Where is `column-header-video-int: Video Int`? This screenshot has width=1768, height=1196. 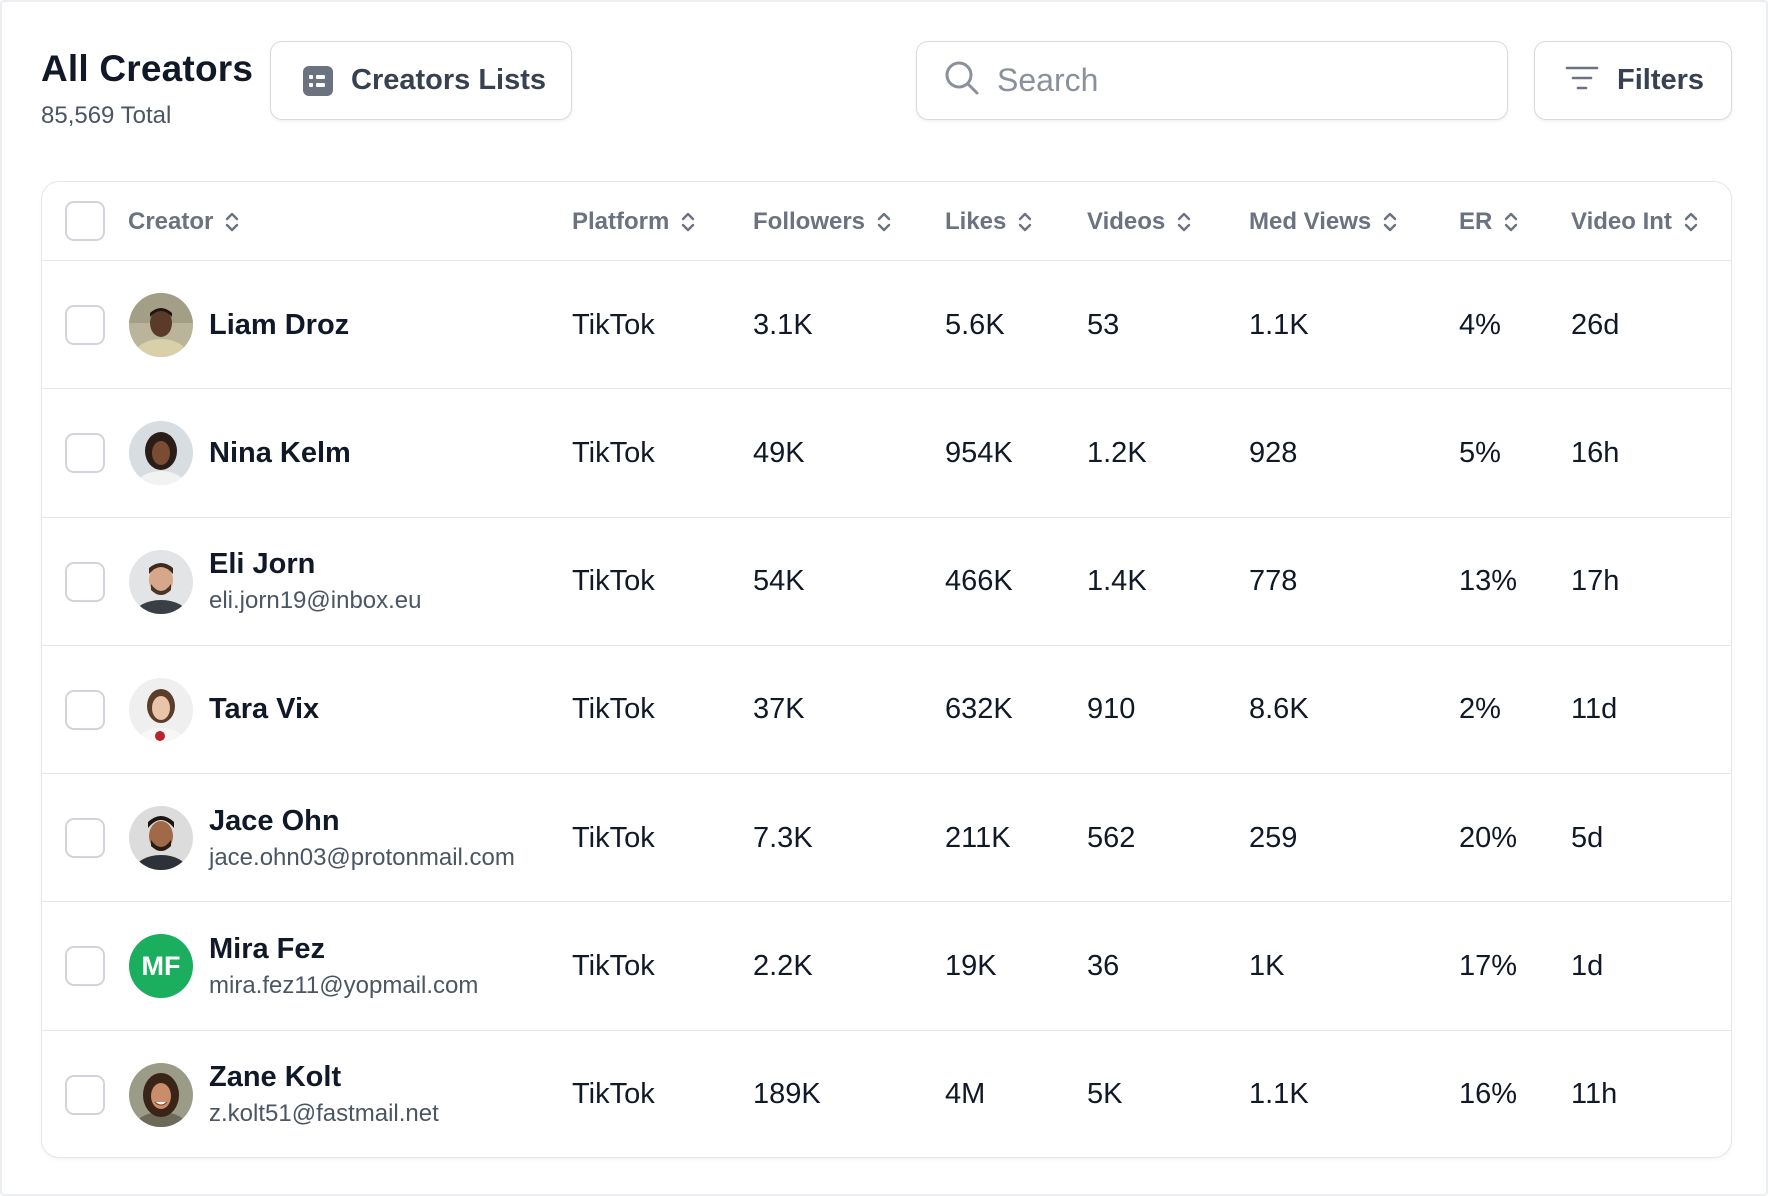 column-header-video-int: Video Int is located at coordinates (1634, 221).